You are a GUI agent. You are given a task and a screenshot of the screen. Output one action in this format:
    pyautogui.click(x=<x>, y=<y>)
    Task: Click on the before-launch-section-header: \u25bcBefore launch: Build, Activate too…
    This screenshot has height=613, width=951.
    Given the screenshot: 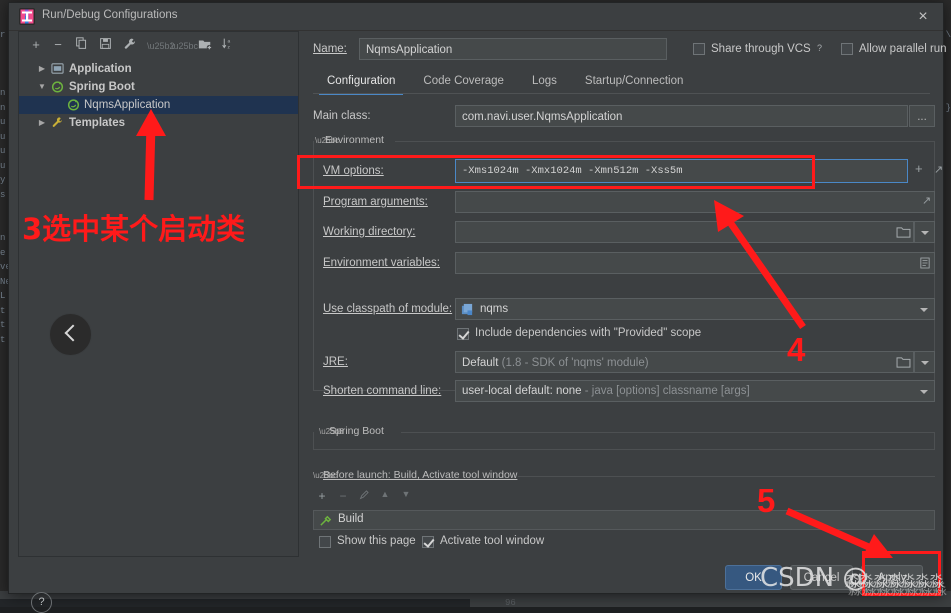 What is the action you would take?
    pyautogui.click(x=415, y=475)
    